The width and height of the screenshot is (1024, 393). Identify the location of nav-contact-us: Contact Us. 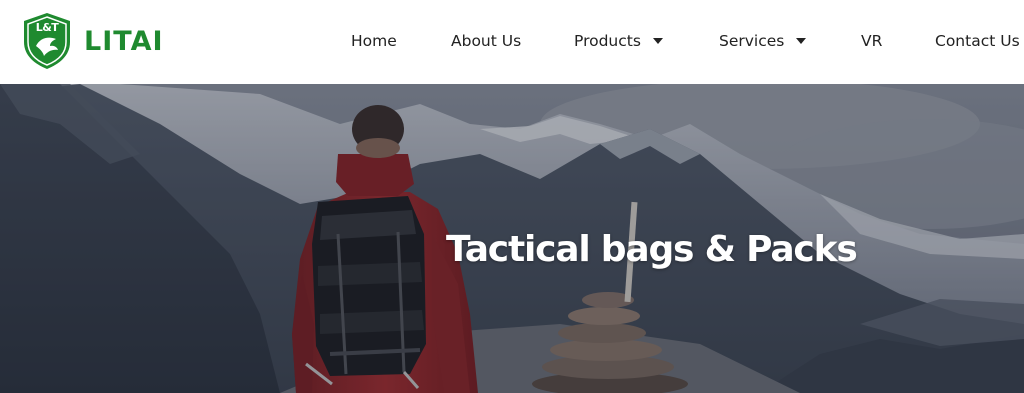
(977, 41).